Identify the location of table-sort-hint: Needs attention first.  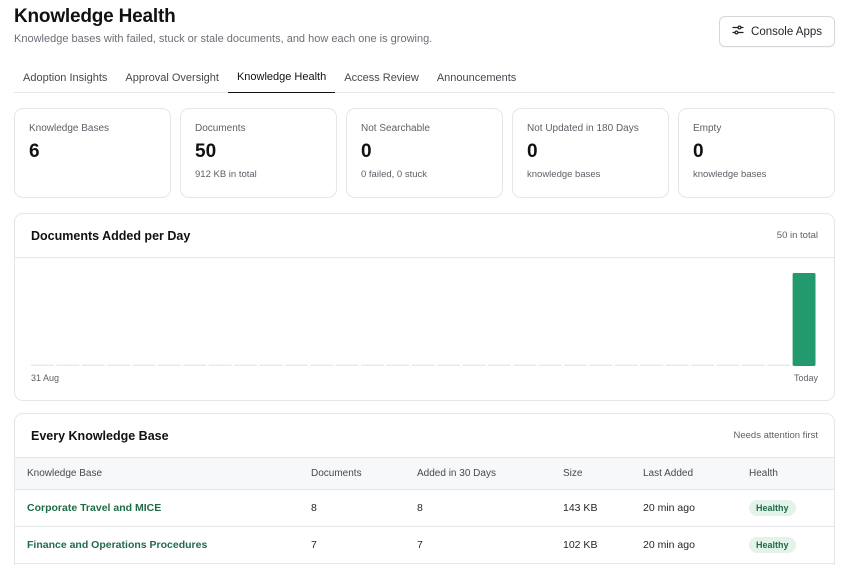
(776, 435).